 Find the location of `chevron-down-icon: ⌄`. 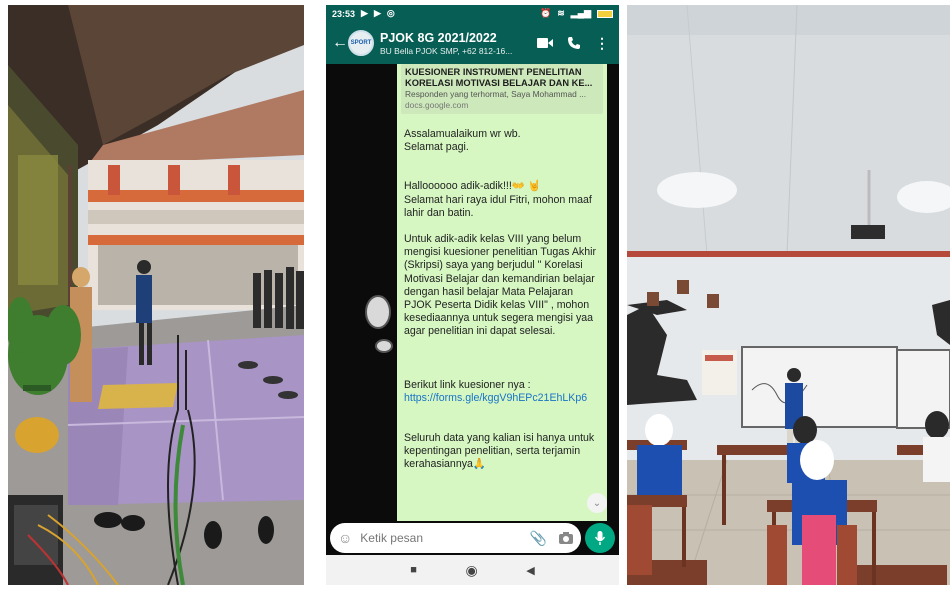

chevron-down-icon: ⌄ is located at coordinates (597, 503).